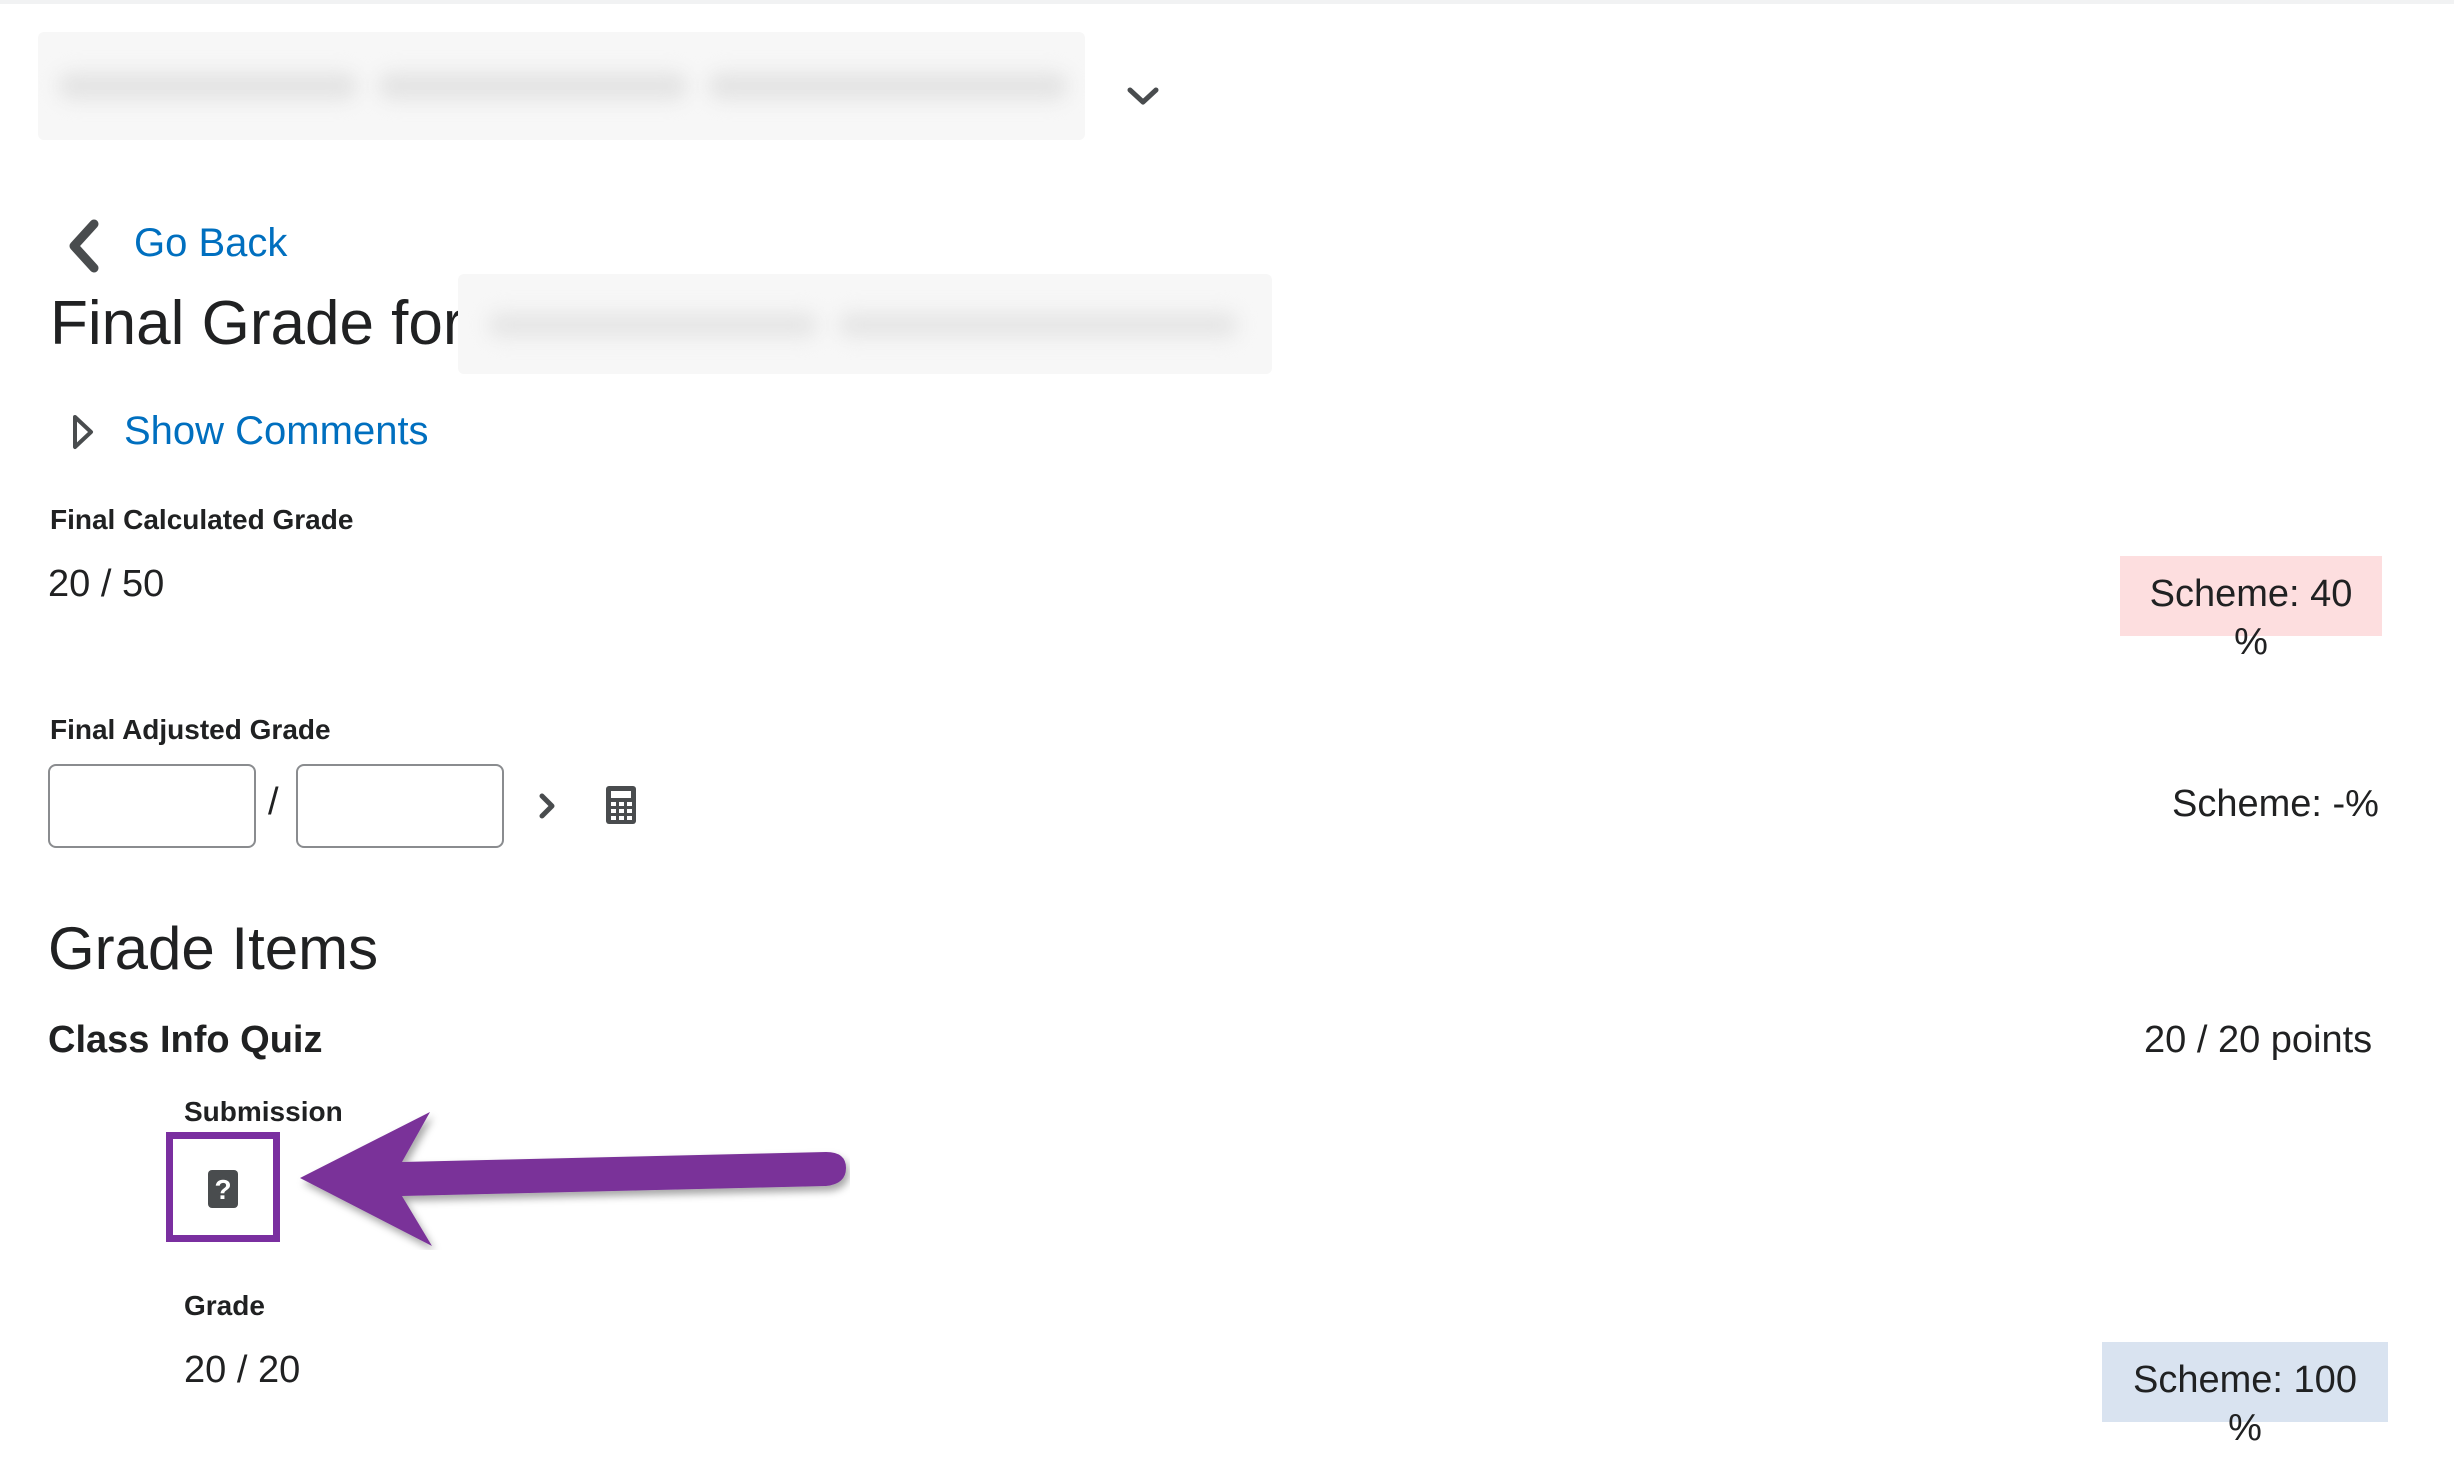 The width and height of the screenshot is (2454, 1474). Describe the element at coordinates (152, 806) in the screenshot. I see `adjusted-grade-numerator-input` at that location.